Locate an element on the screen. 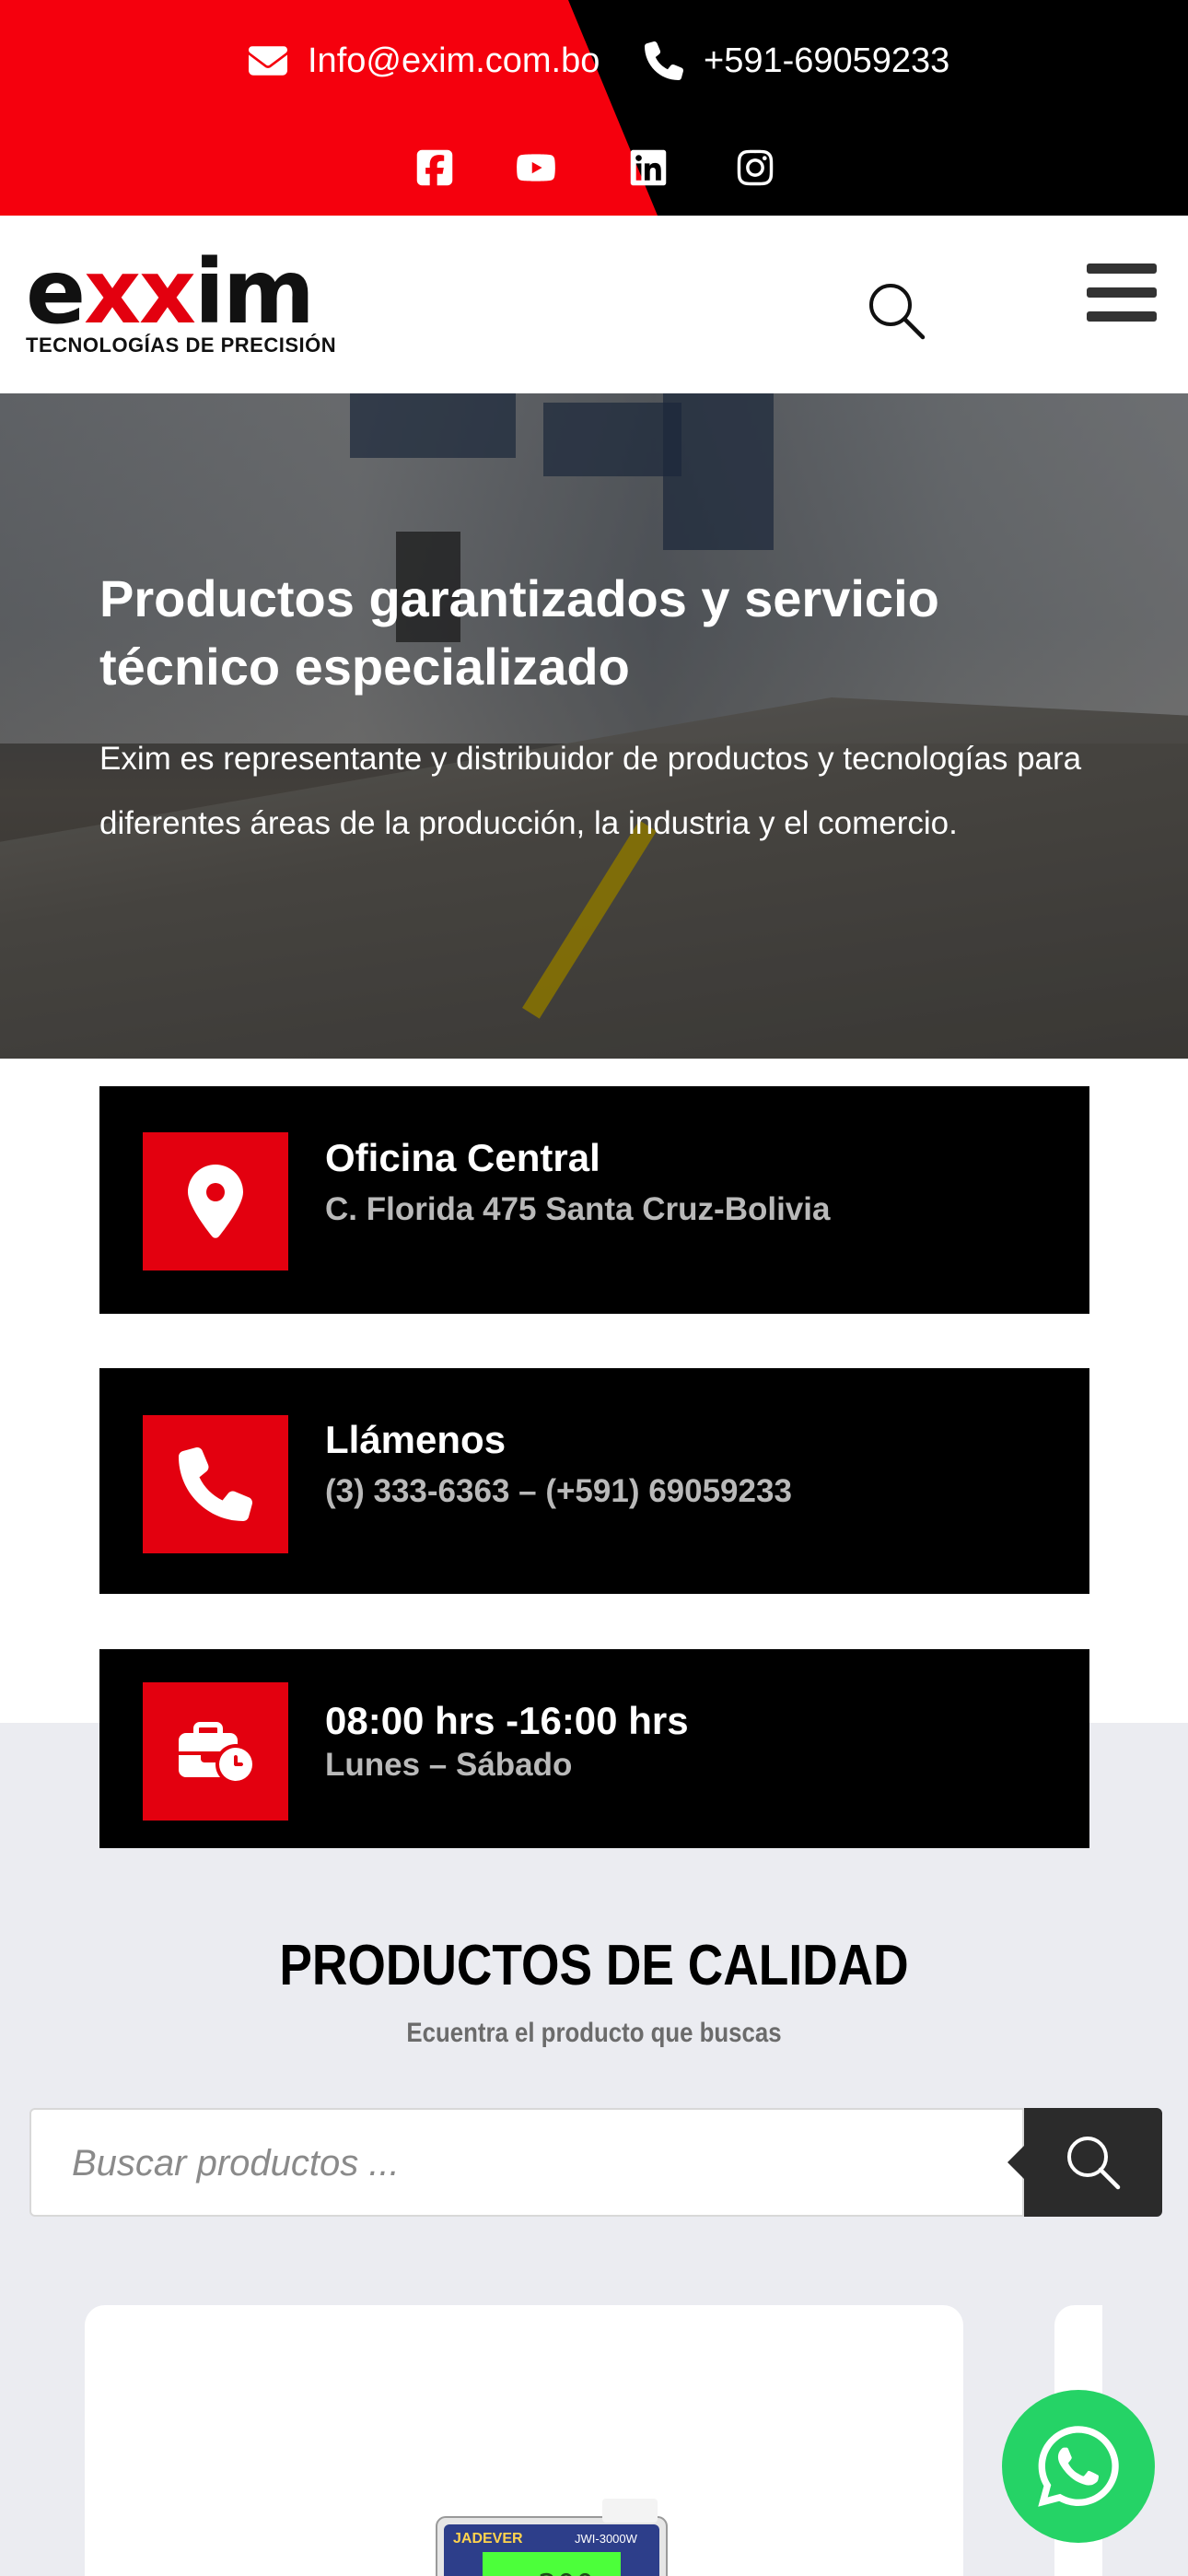 This screenshot has height=2576, width=1188. info-subtitle: Lunes – Sábado is located at coordinates (449, 1765).